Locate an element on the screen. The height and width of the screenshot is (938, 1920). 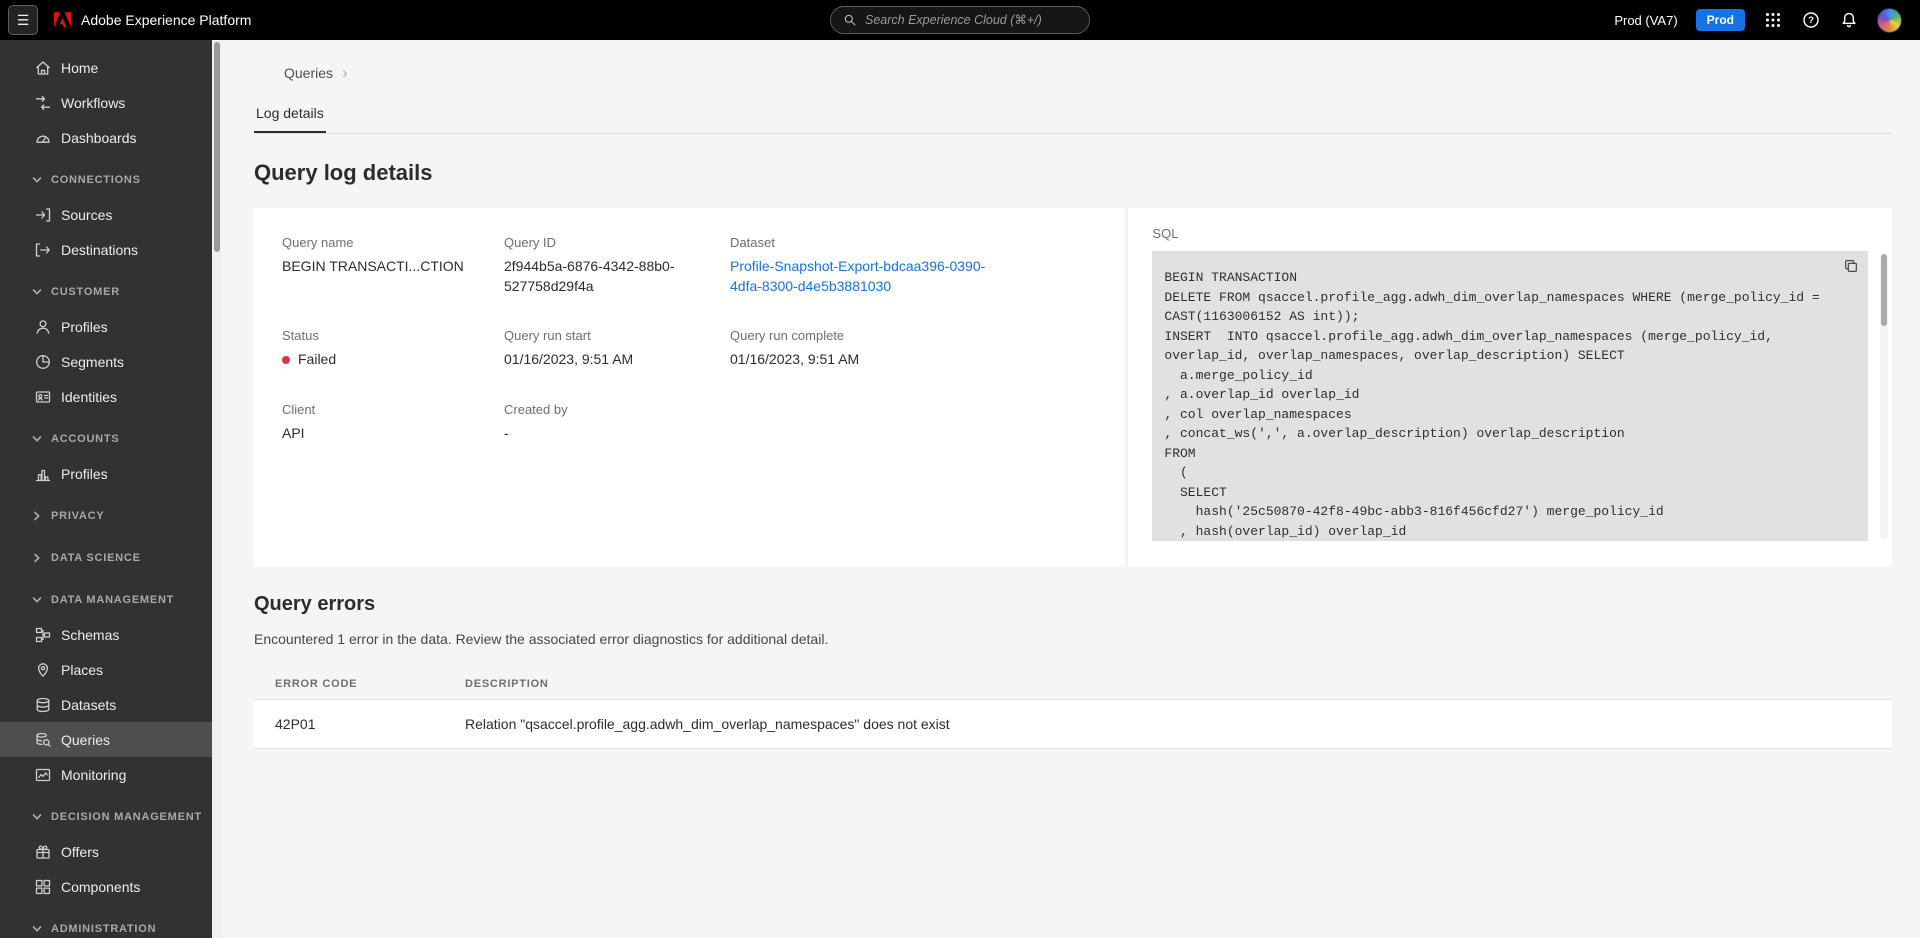
field-label: Query run complete is located at coordinates (787, 336).